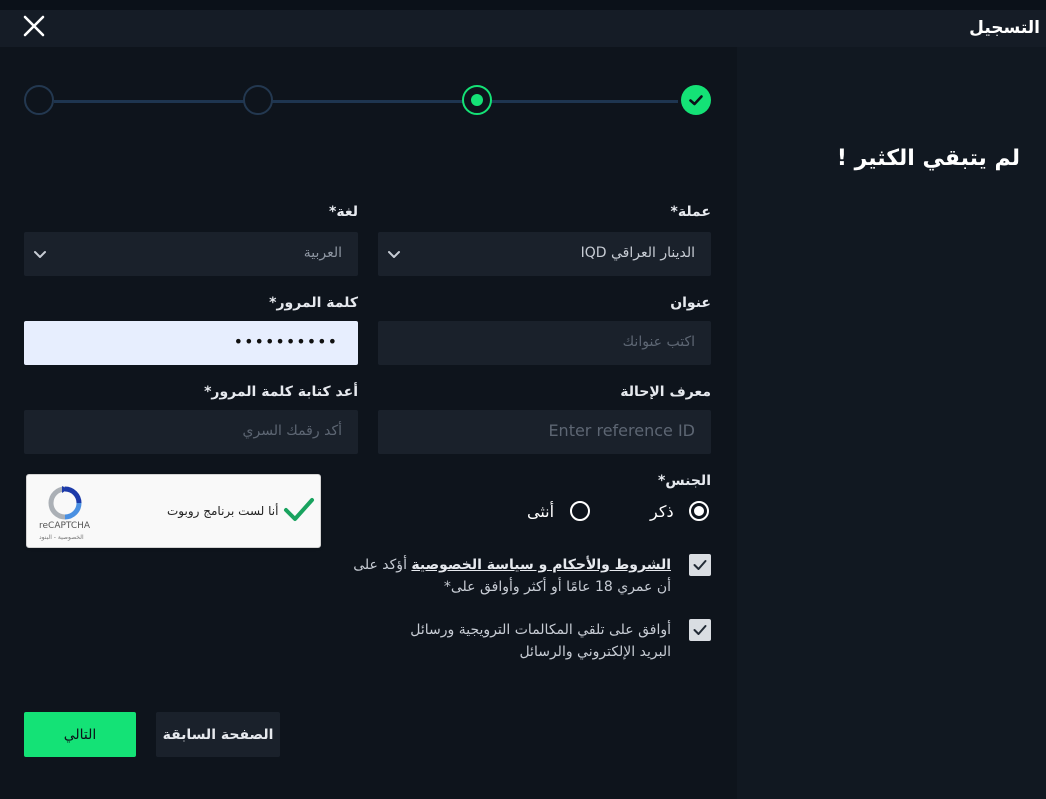 Image resolution: width=1046 pixels, height=799 pixels. I want to click on terms-checkbox, so click(700, 565).